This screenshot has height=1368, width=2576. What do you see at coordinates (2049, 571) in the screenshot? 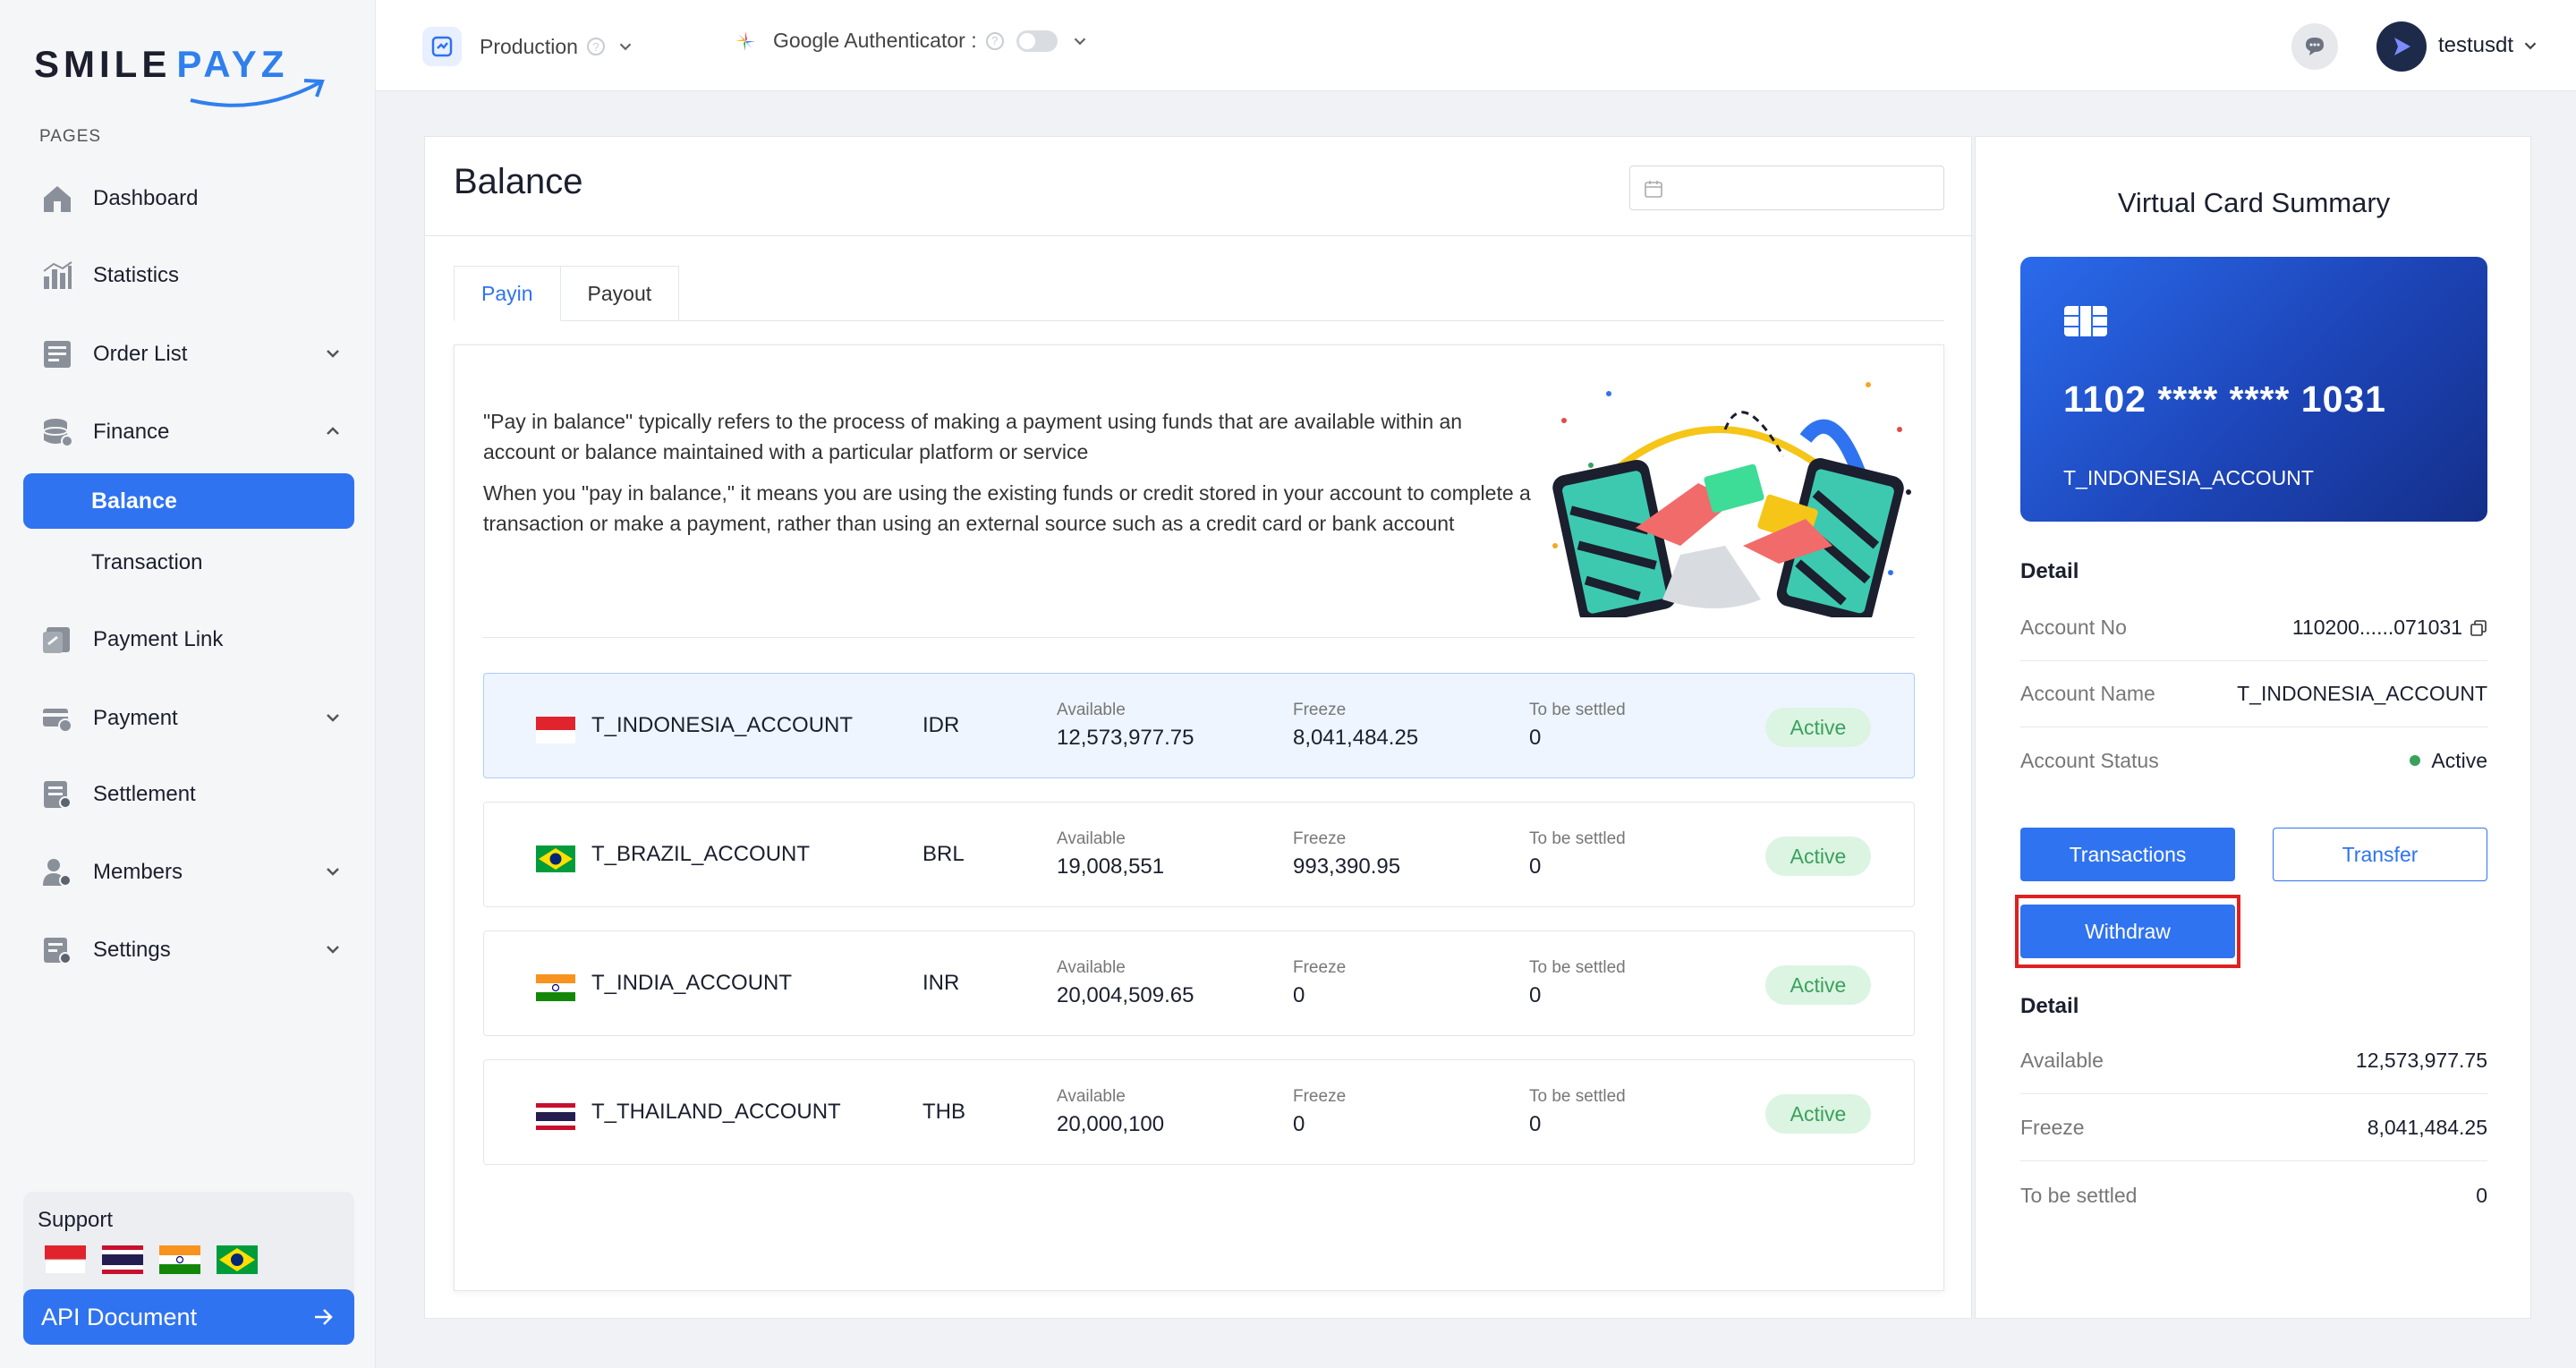
I see `detail-section-title: Detail` at bounding box center [2049, 571].